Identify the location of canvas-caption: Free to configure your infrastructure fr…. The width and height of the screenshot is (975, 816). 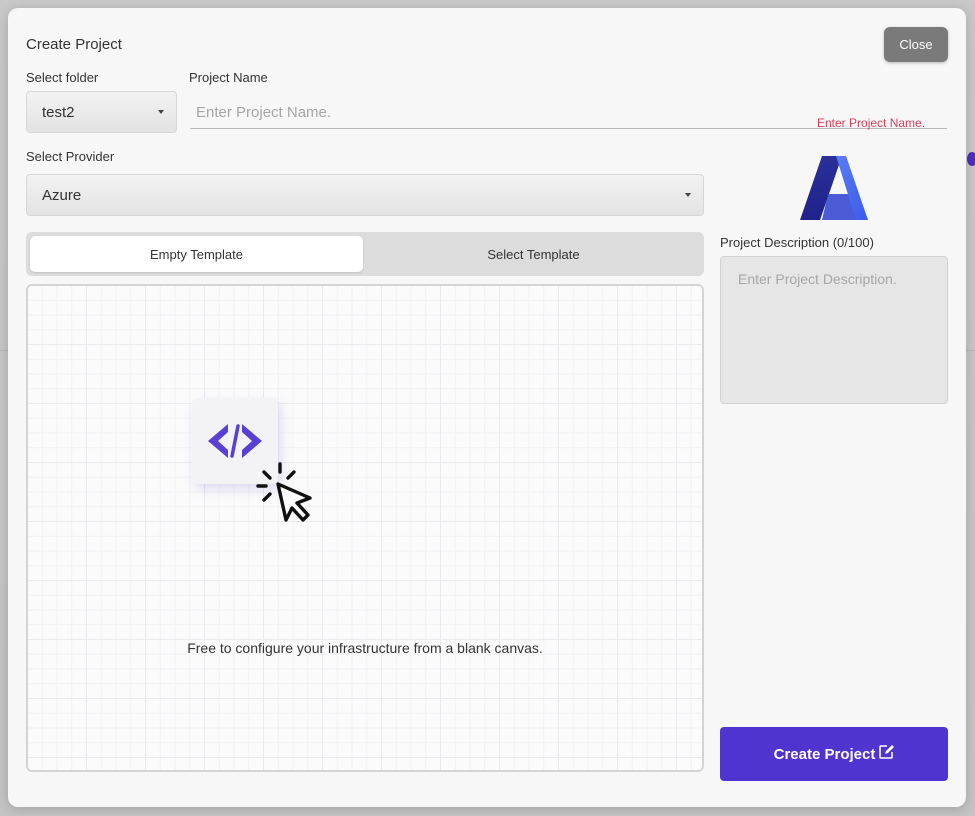
(365, 648).